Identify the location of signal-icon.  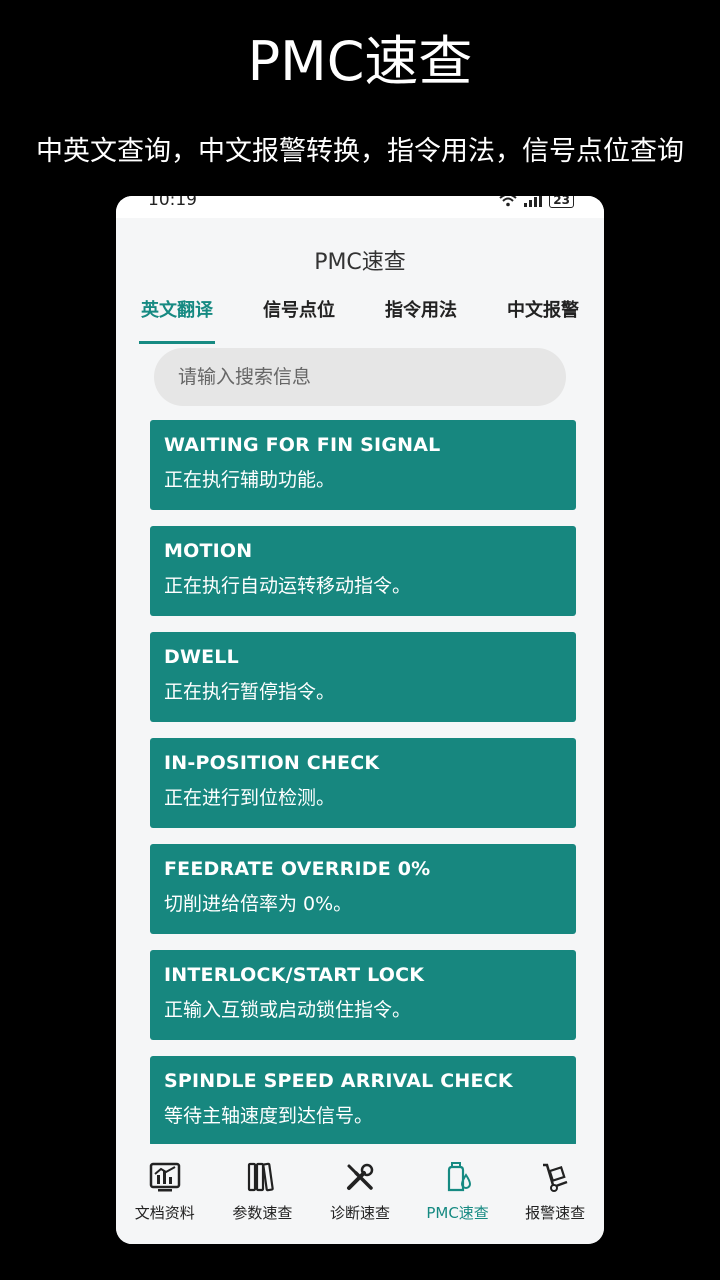
(533, 201).